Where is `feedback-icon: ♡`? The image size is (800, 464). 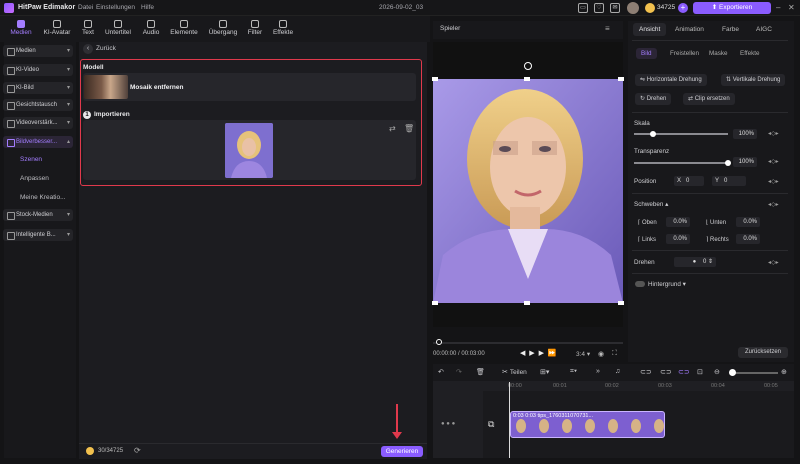
feedback-icon: ♡ is located at coordinates (599, 8).